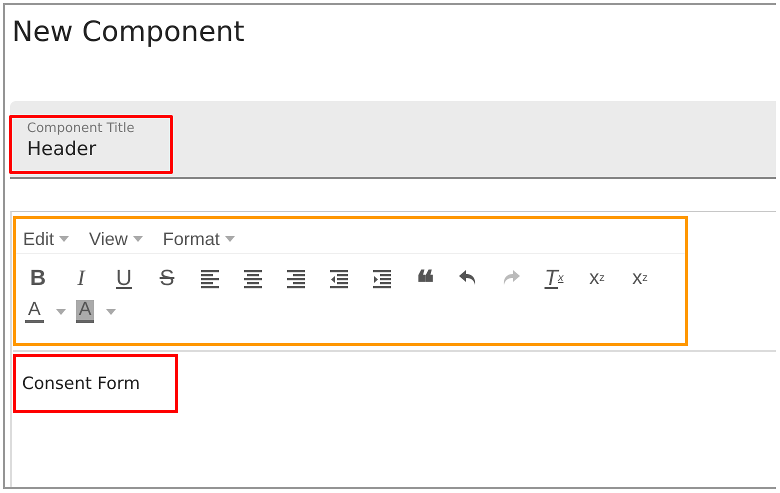  Describe the element at coordinates (425, 278) in the screenshot. I see `text-style-button: ❝` at that location.